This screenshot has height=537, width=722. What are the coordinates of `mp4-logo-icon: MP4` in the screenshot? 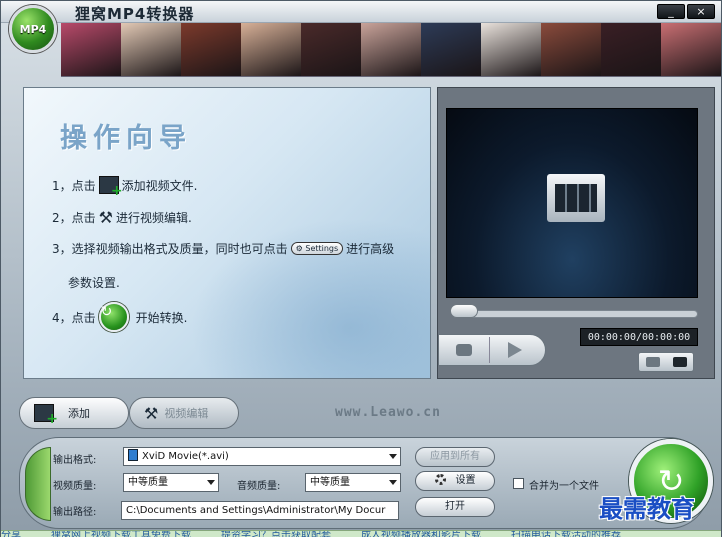 It's located at (33, 29).